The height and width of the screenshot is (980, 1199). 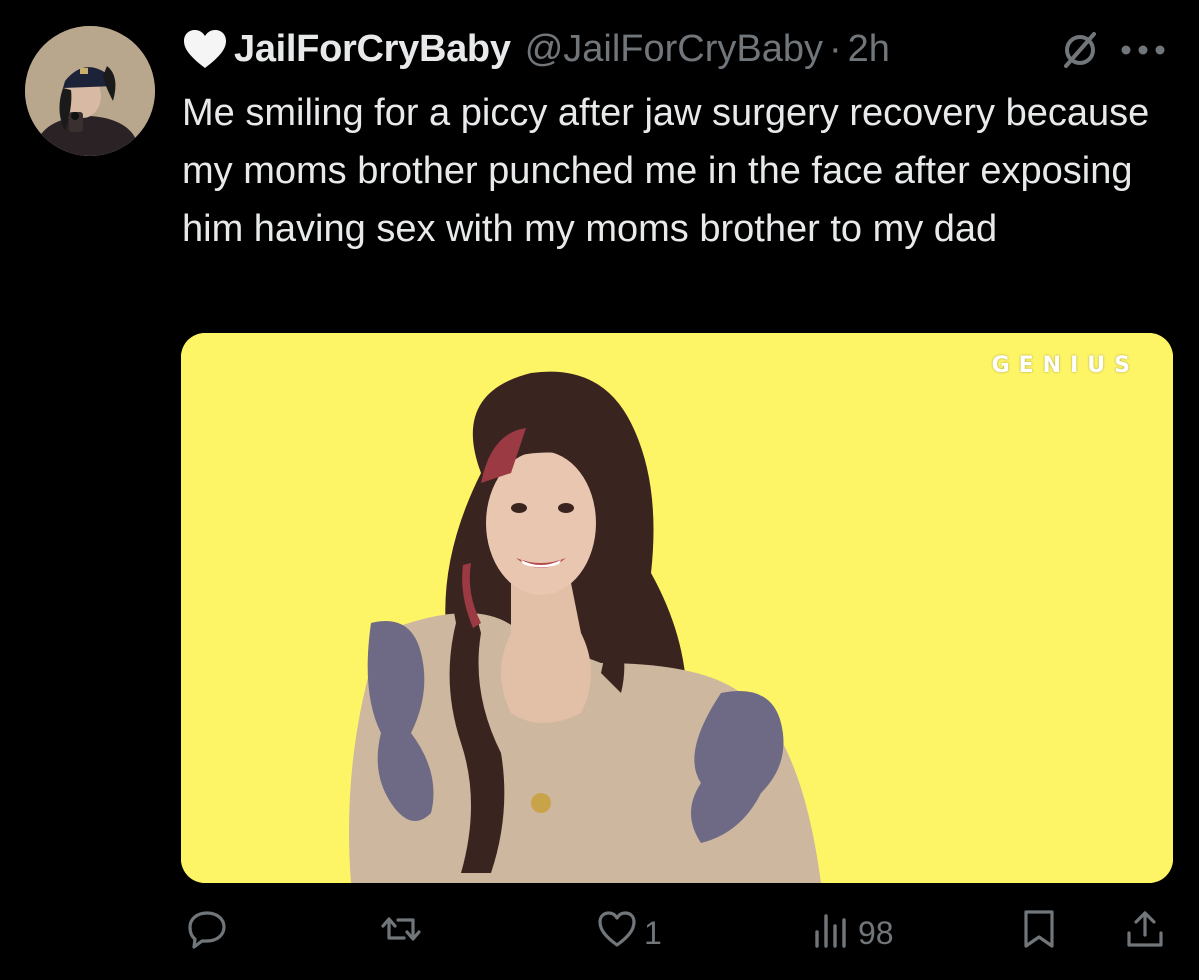 I want to click on bookmark-button, so click(x=1039, y=933).